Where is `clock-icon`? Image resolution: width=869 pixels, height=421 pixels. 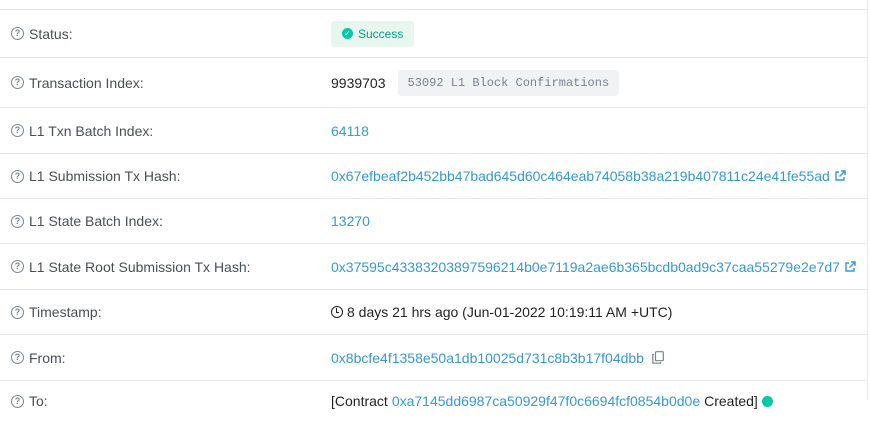
clock-icon is located at coordinates (337, 312).